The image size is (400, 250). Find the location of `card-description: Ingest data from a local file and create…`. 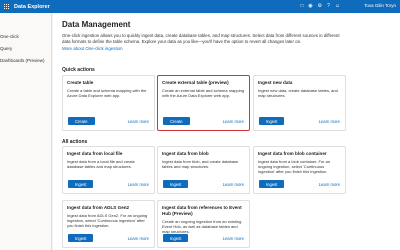

card-description: Ingest data from a local file and create… is located at coordinates (101, 164).